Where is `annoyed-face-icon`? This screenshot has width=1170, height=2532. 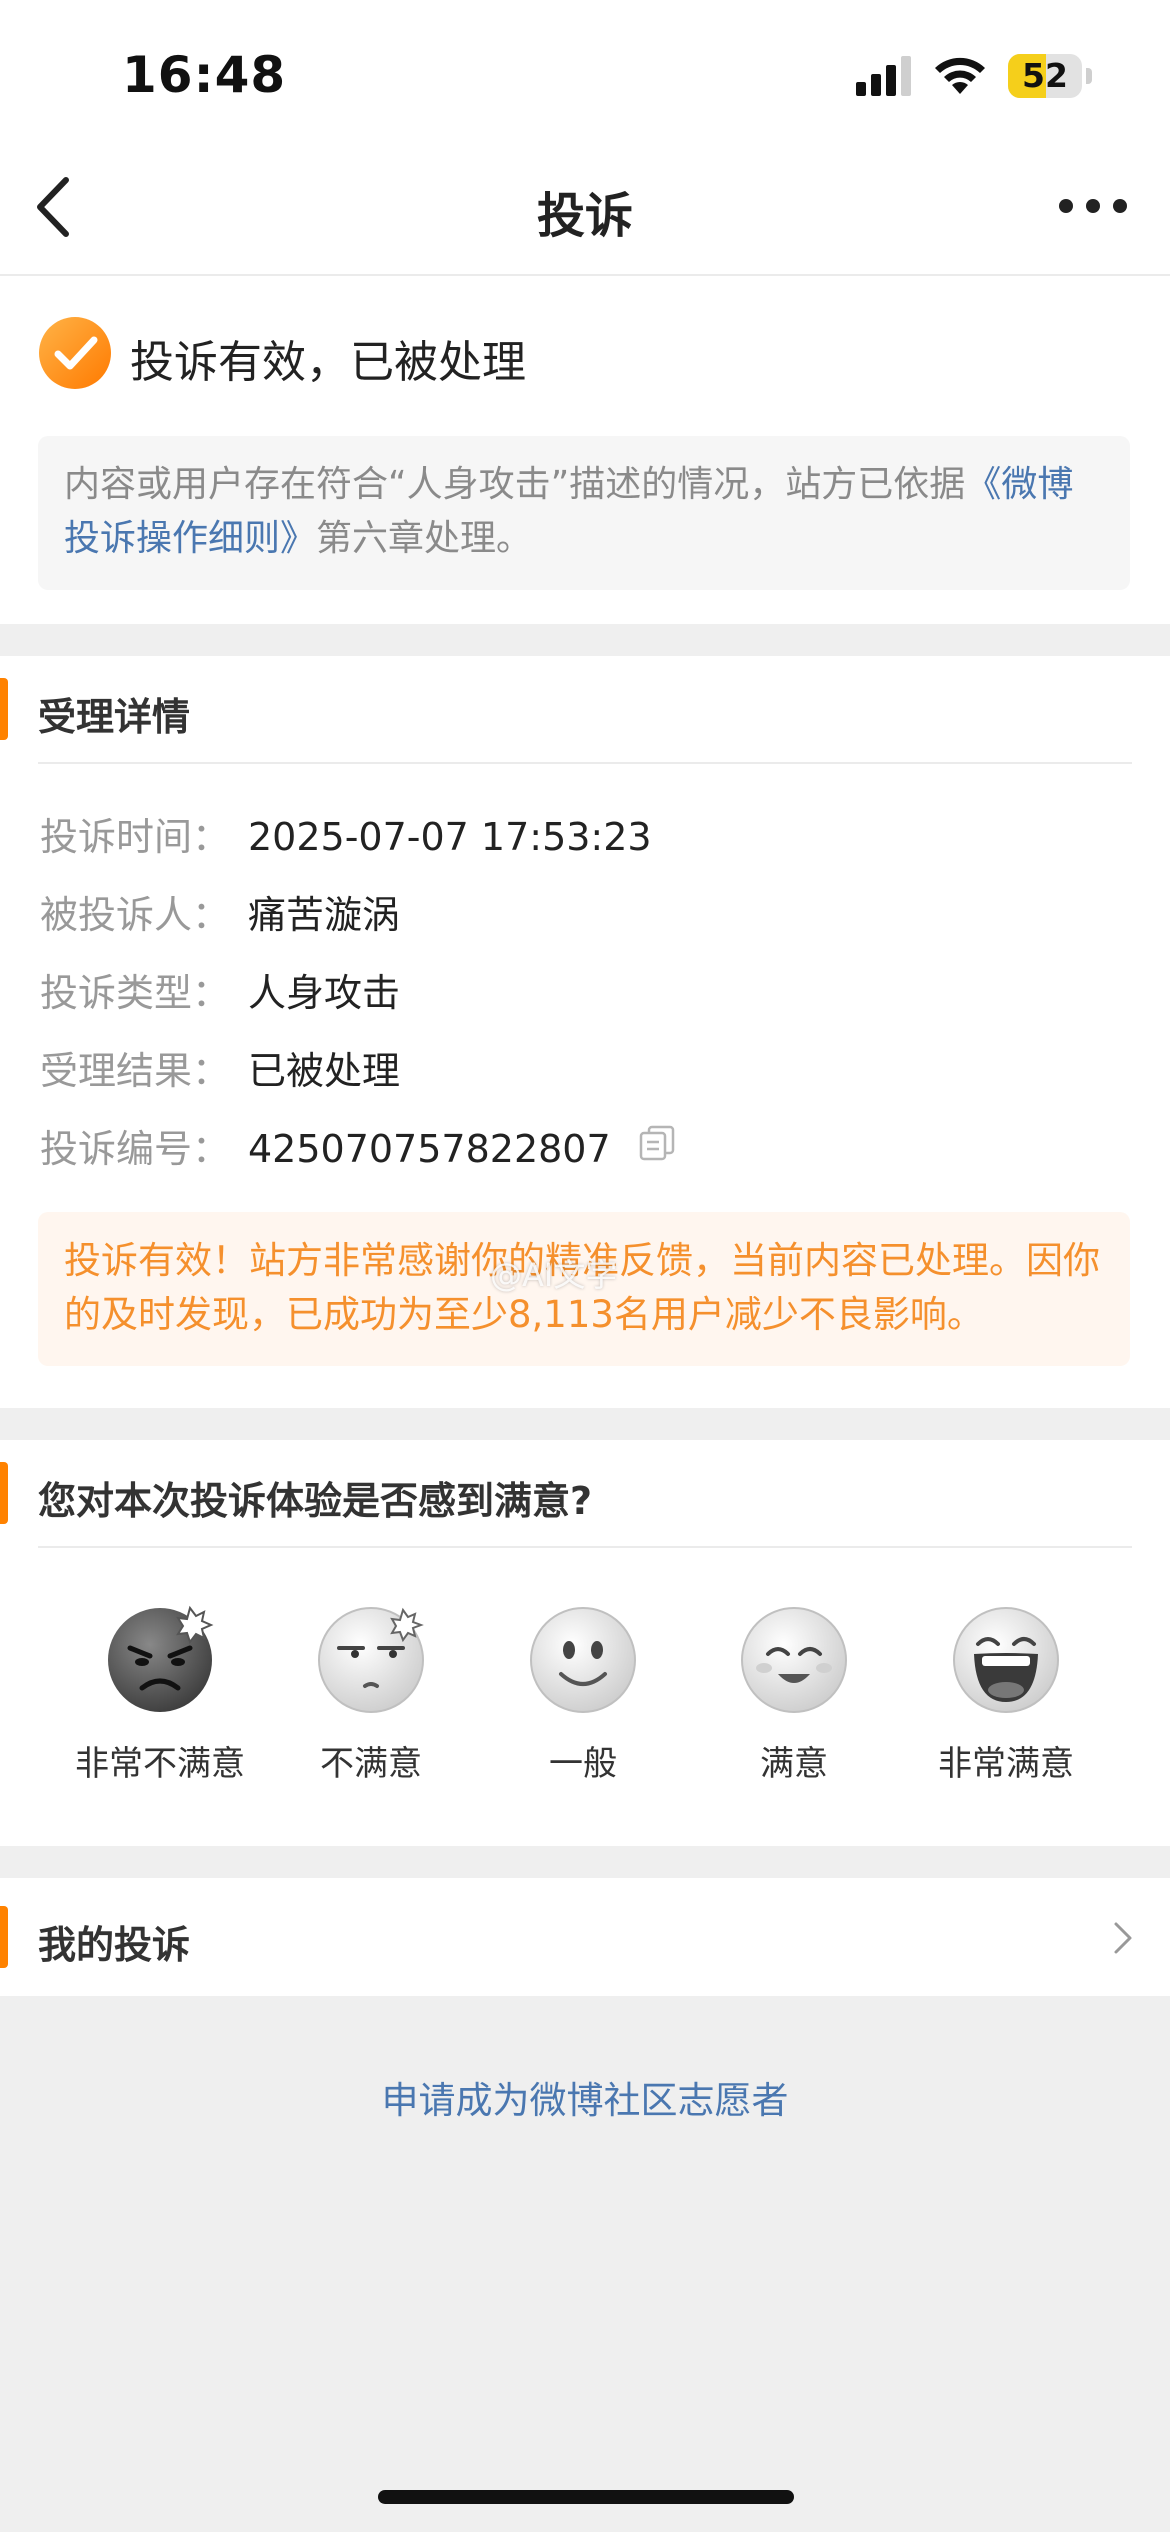
annoyed-face-icon is located at coordinates (371, 1660).